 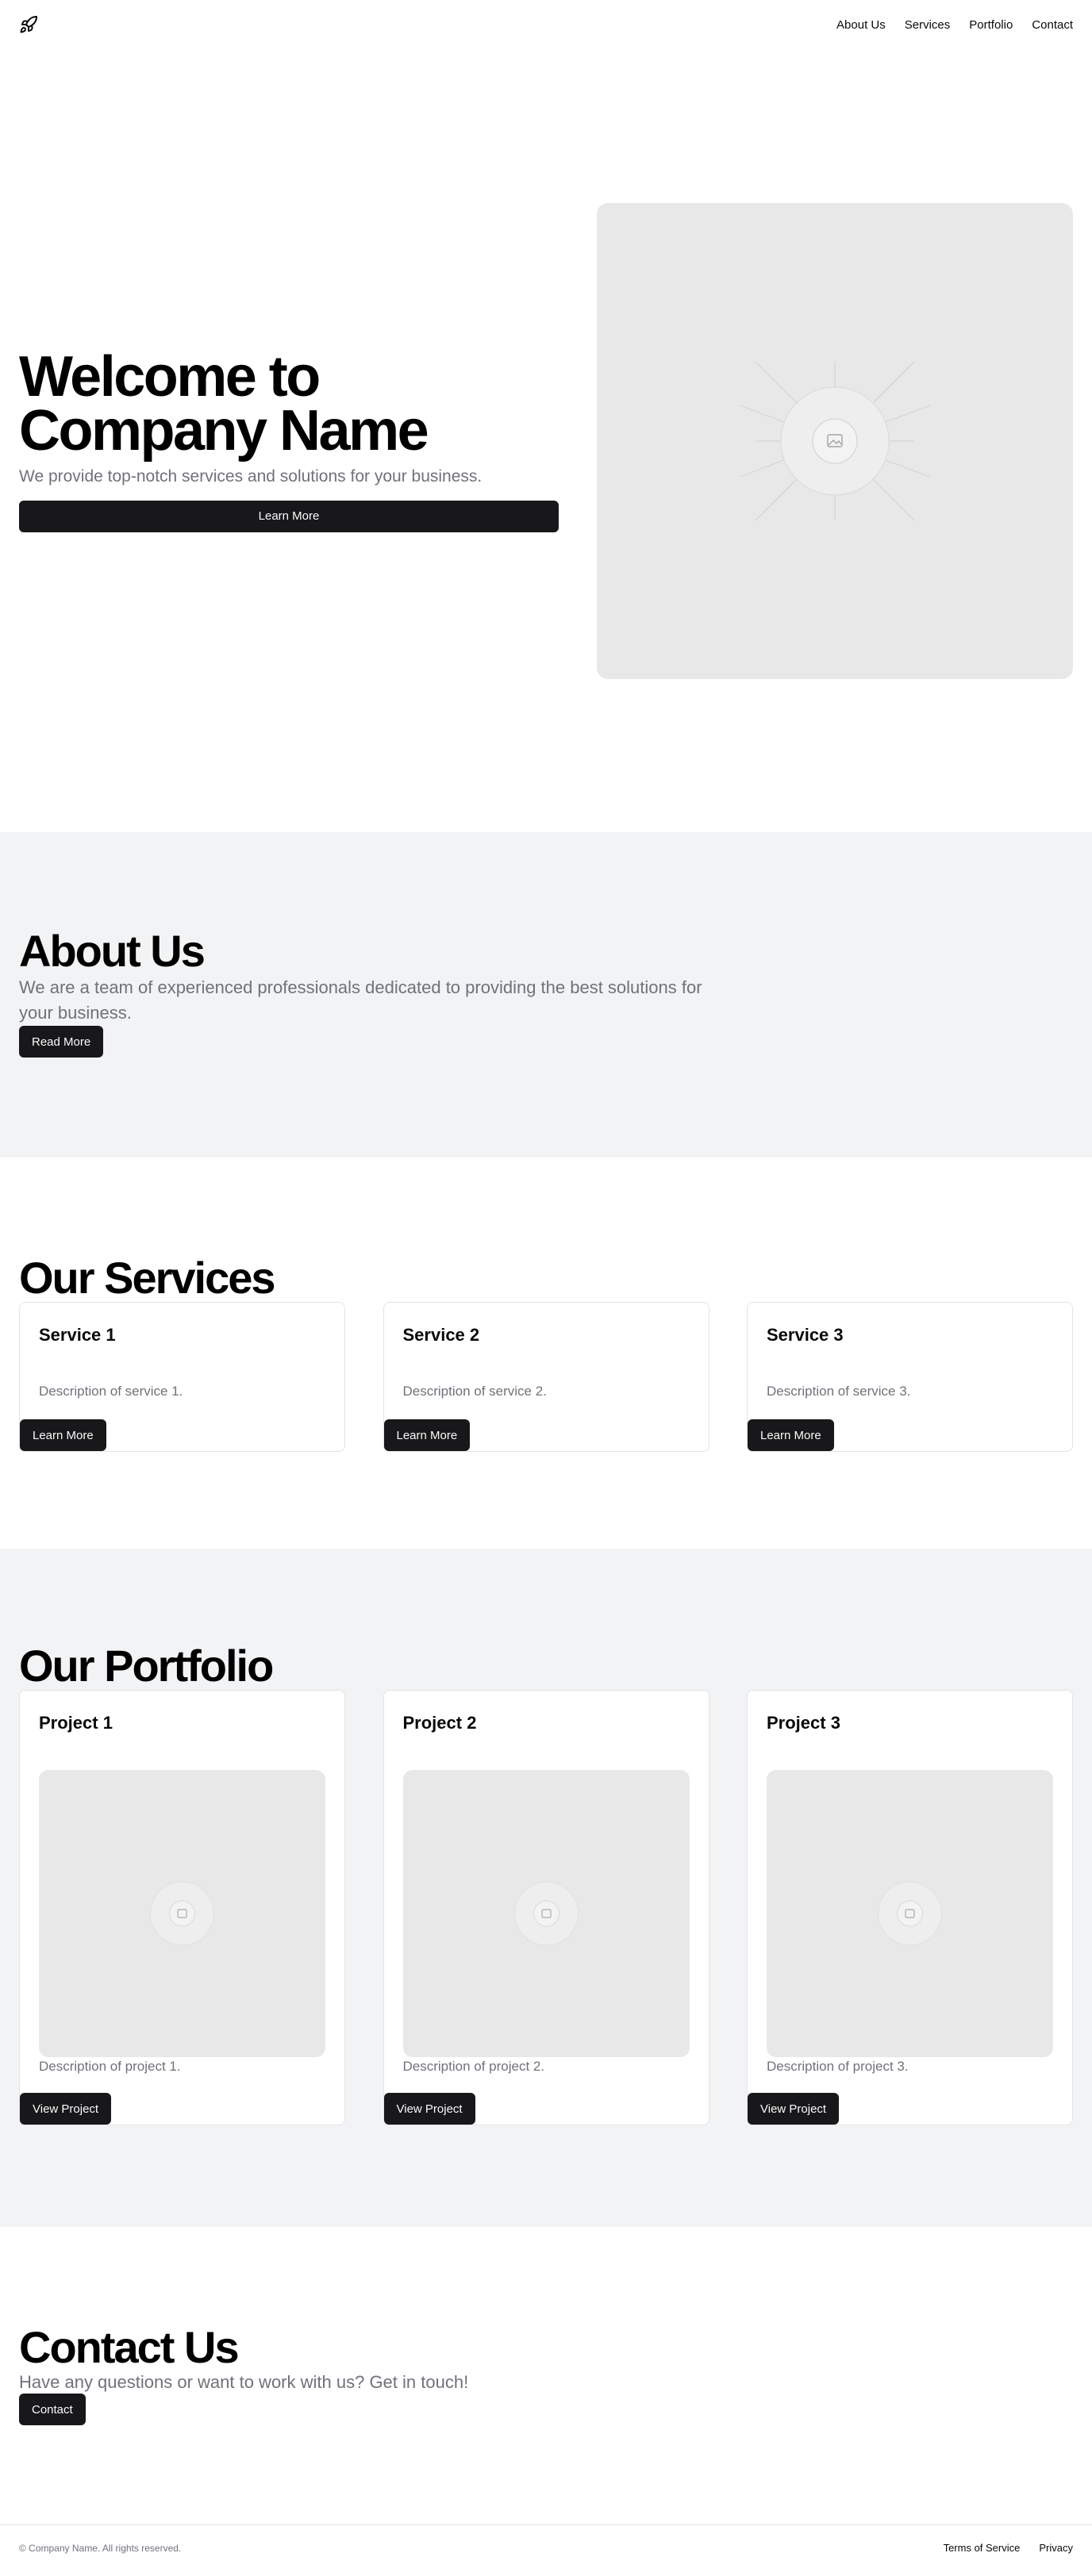 I want to click on service-description: Description of service 3., so click(x=839, y=1391).